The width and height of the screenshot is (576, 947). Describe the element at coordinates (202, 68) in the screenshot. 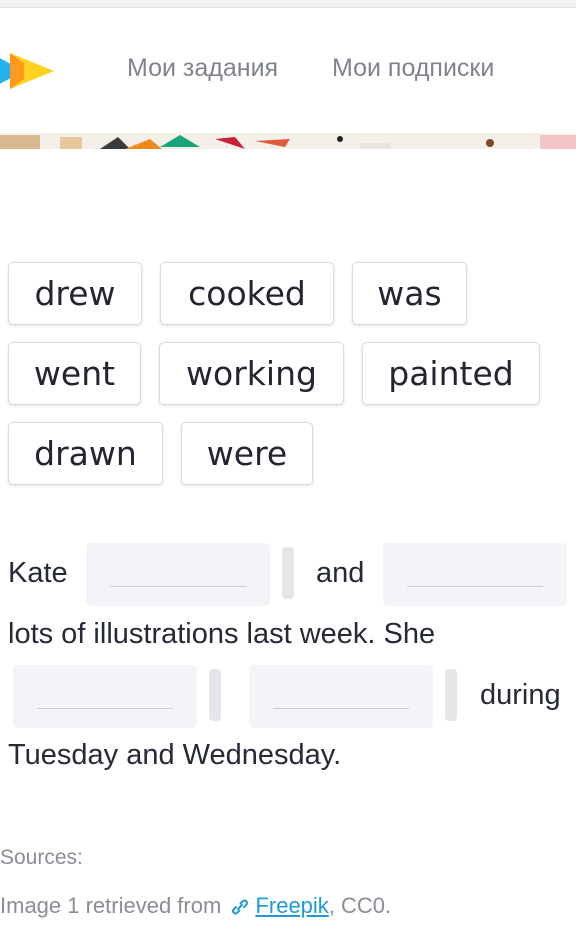

I see `nav-my-tasks: Мои задания` at that location.